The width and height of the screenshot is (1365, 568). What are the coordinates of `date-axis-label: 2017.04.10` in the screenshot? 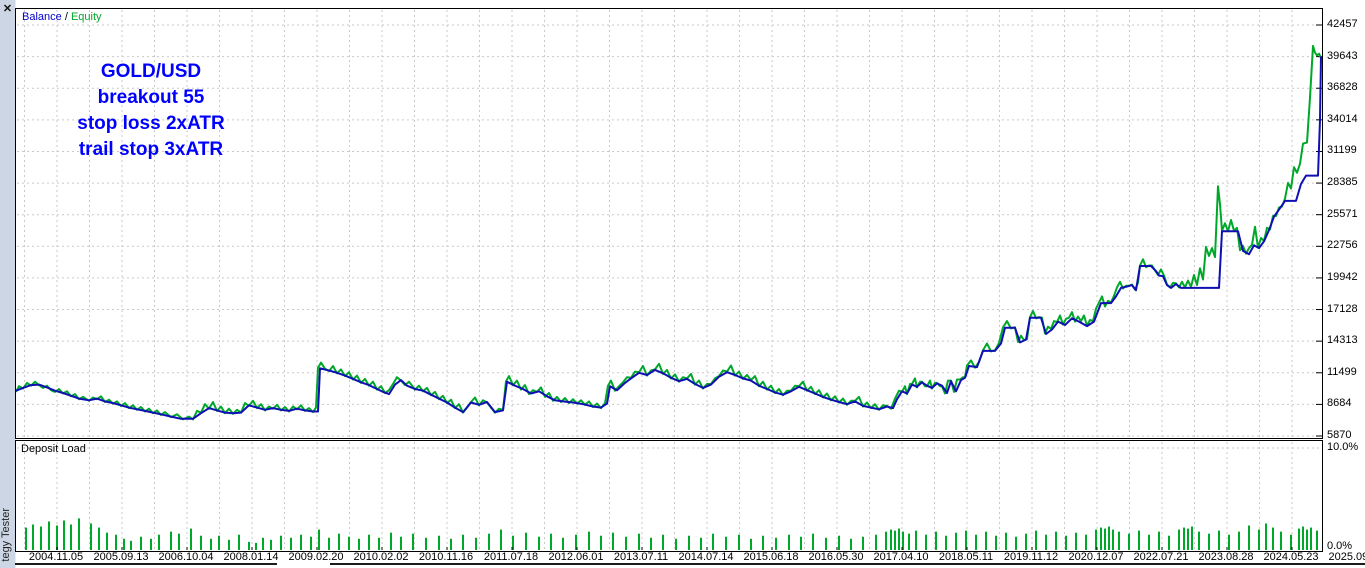 It's located at (901, 557).